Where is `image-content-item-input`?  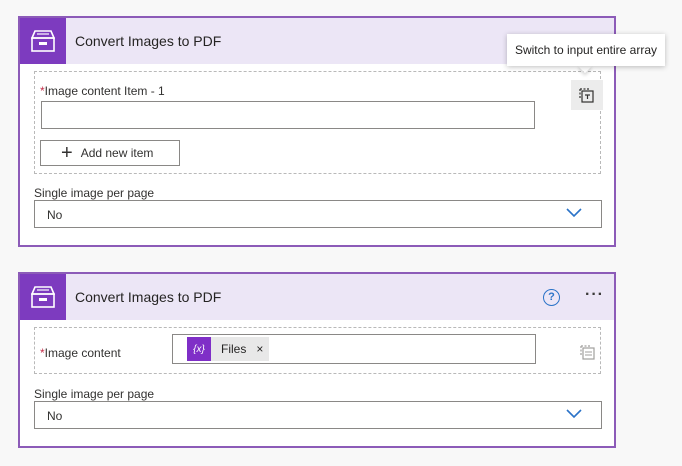 image-content-item-input is located at coordinates (288, 115).